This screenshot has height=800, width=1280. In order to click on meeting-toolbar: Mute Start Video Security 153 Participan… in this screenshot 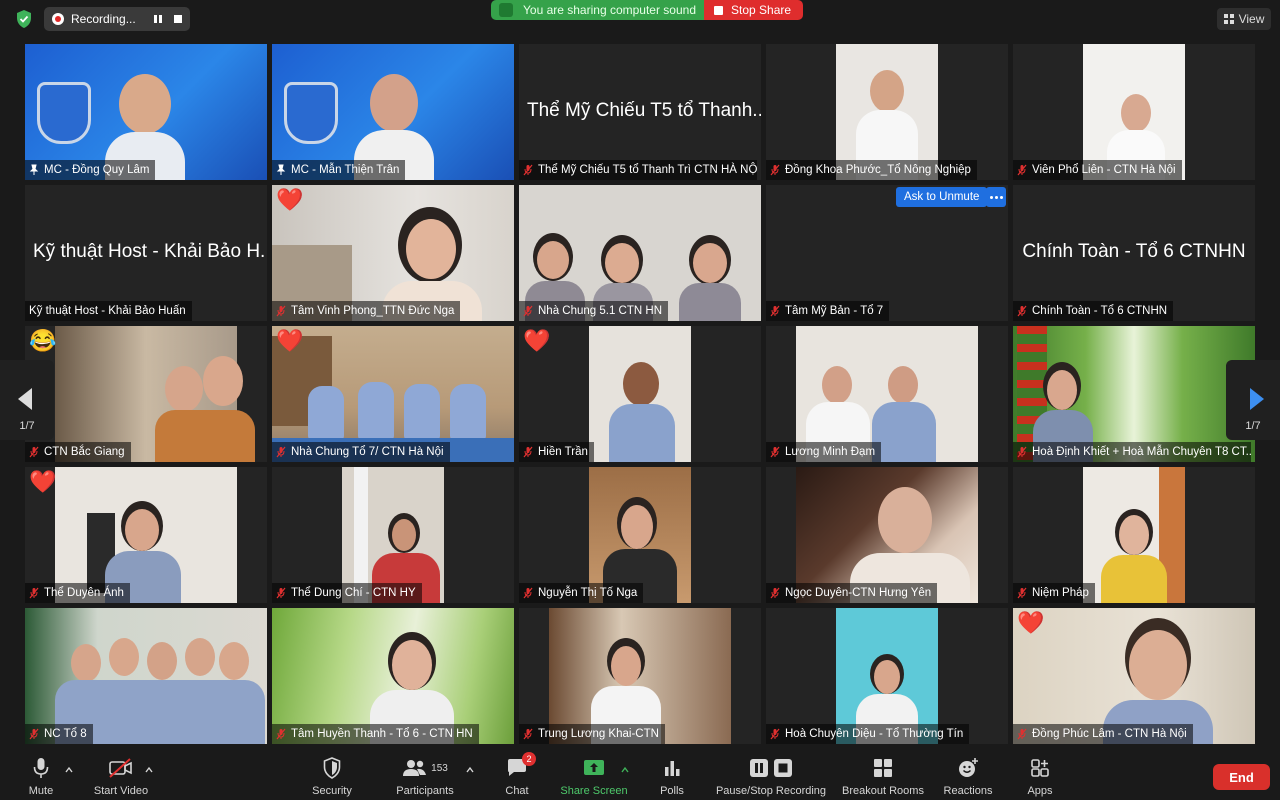, I will do `click(640, 776)`.